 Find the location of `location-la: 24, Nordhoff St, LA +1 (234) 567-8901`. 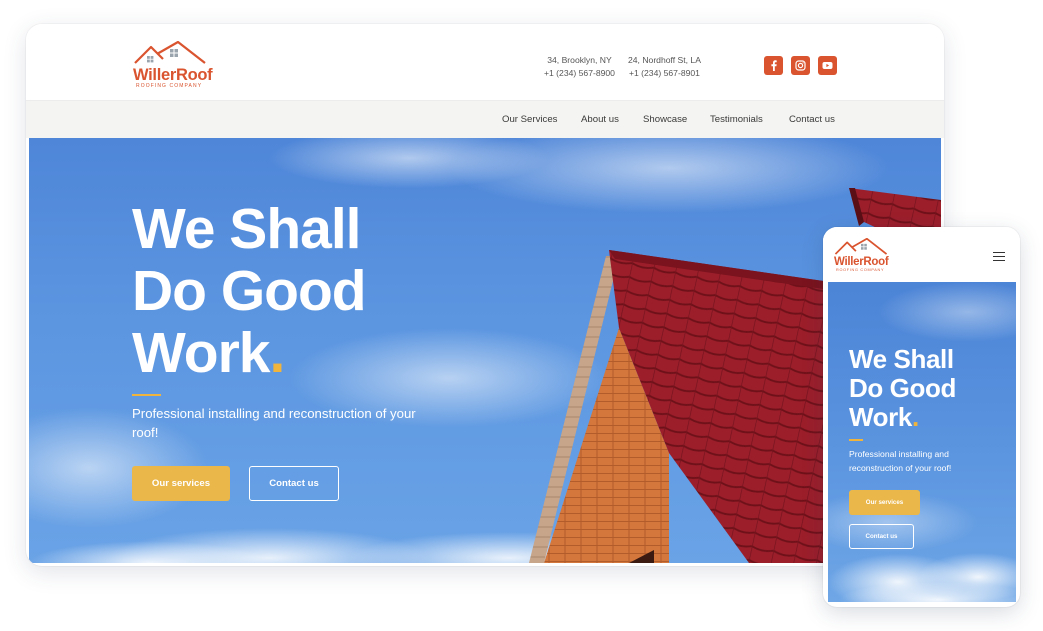

location-la: 24, Nordhoff St, LA +1 (234) 567-8901 is located at coordinates (664, 67).